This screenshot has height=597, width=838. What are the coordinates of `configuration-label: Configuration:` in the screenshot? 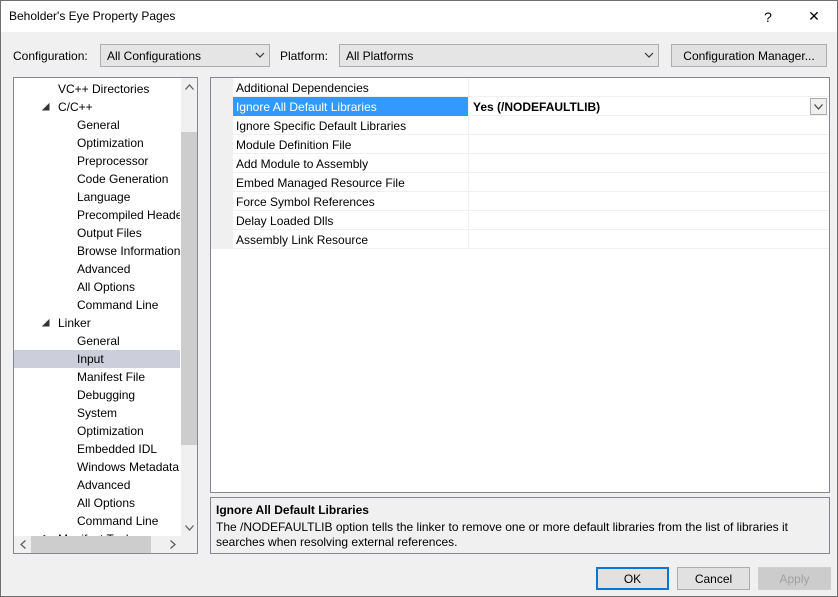 It's located at (50, 56).